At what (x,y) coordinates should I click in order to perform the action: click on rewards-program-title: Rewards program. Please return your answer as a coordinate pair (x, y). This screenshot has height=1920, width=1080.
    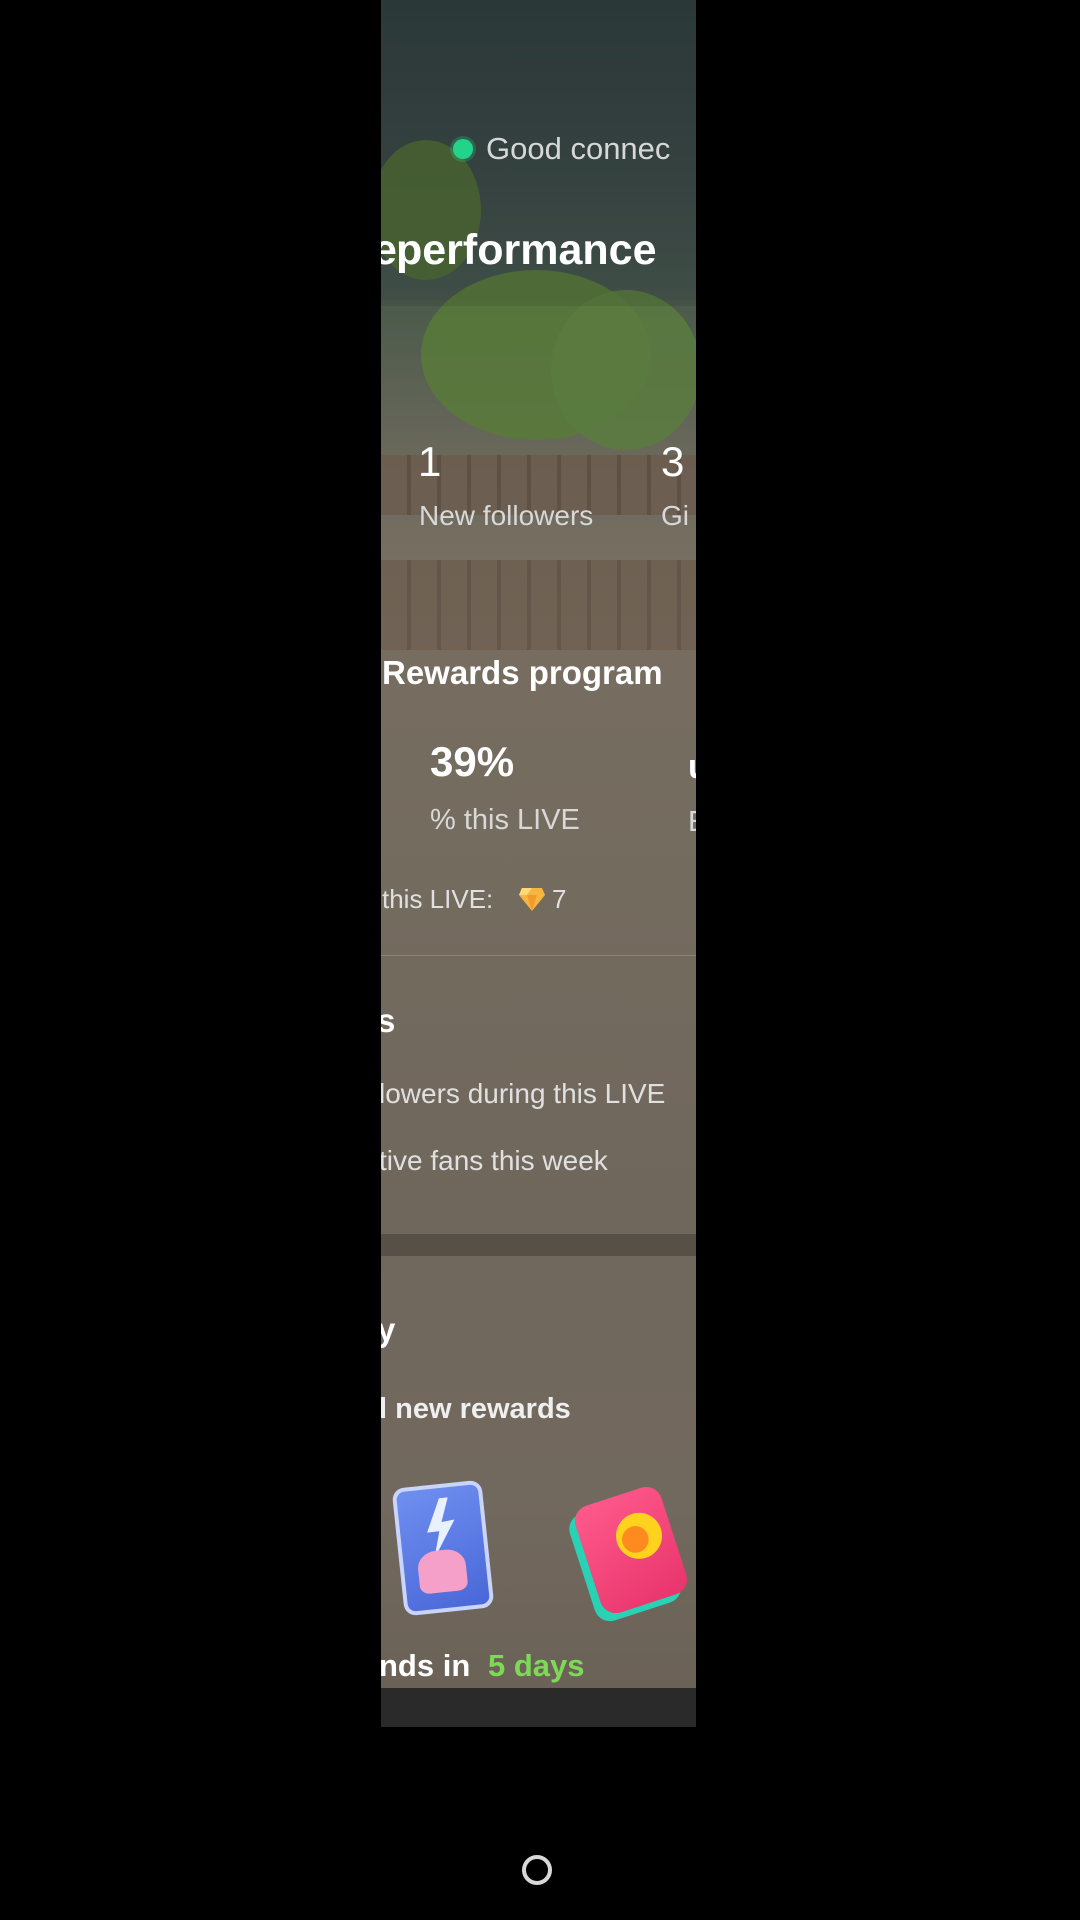
    Looking at the image, I should click on (522, 673).